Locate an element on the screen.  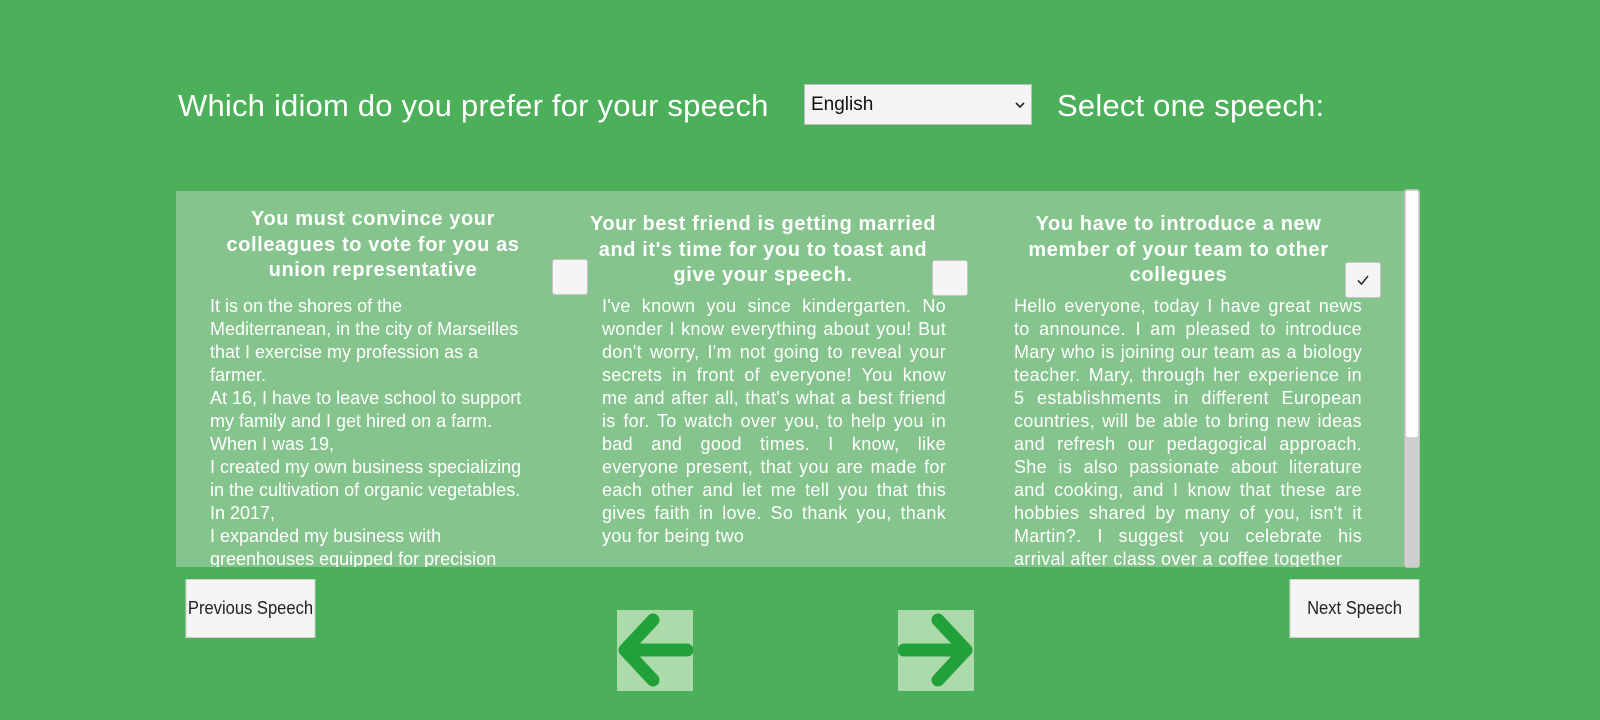
previous-speech-button: Previous Speech is located at coordinates (250, 608).